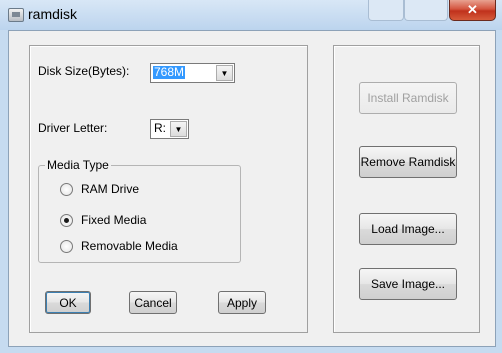  I want to click on radio-label: Fixed Media, so click(114, 220).